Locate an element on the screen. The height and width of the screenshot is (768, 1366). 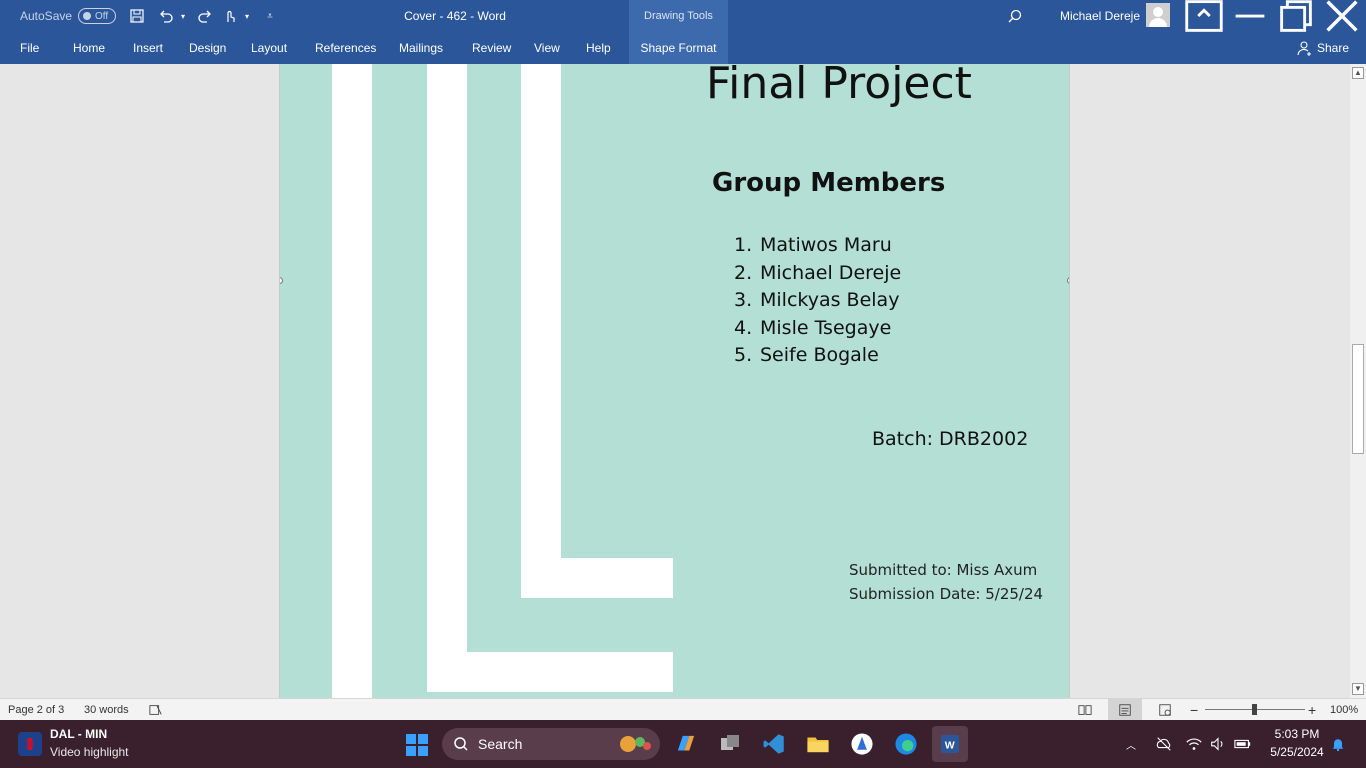
read-mode-icon is located at coordinates (1085, 710).